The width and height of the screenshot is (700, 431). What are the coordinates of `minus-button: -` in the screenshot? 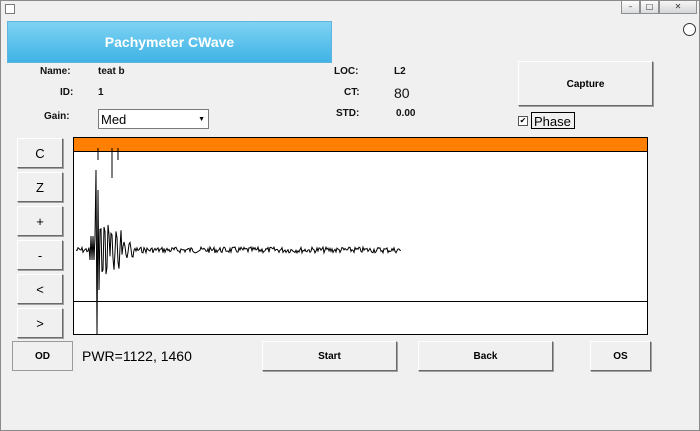 It's located at (40, 255).